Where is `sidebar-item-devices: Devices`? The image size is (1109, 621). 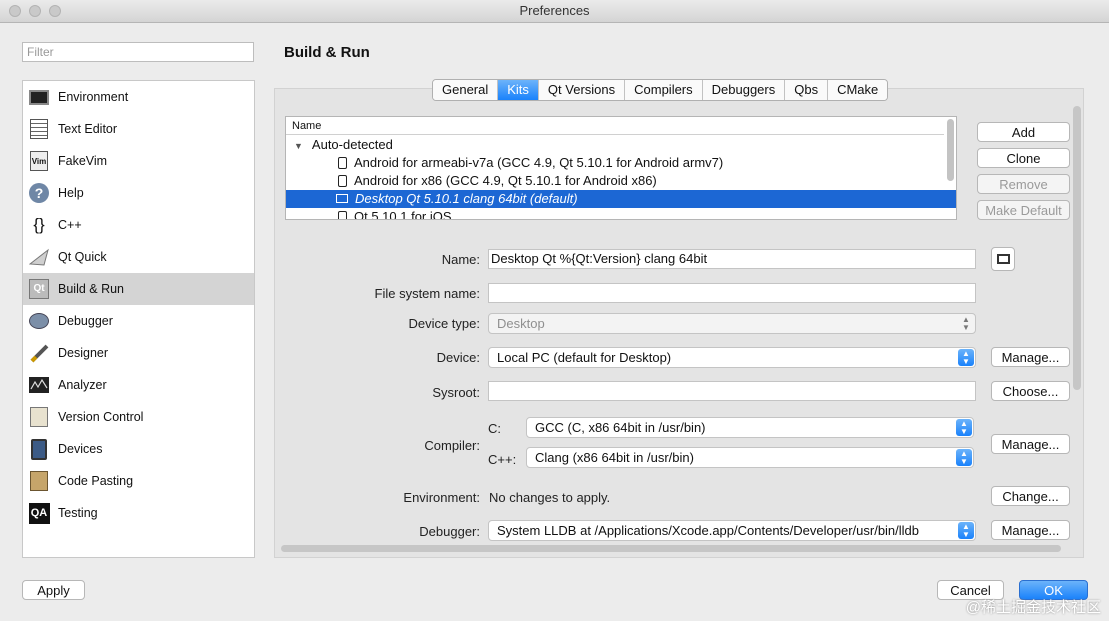 sidebar-item-devices: Devices is located at coordinates (138, 449).